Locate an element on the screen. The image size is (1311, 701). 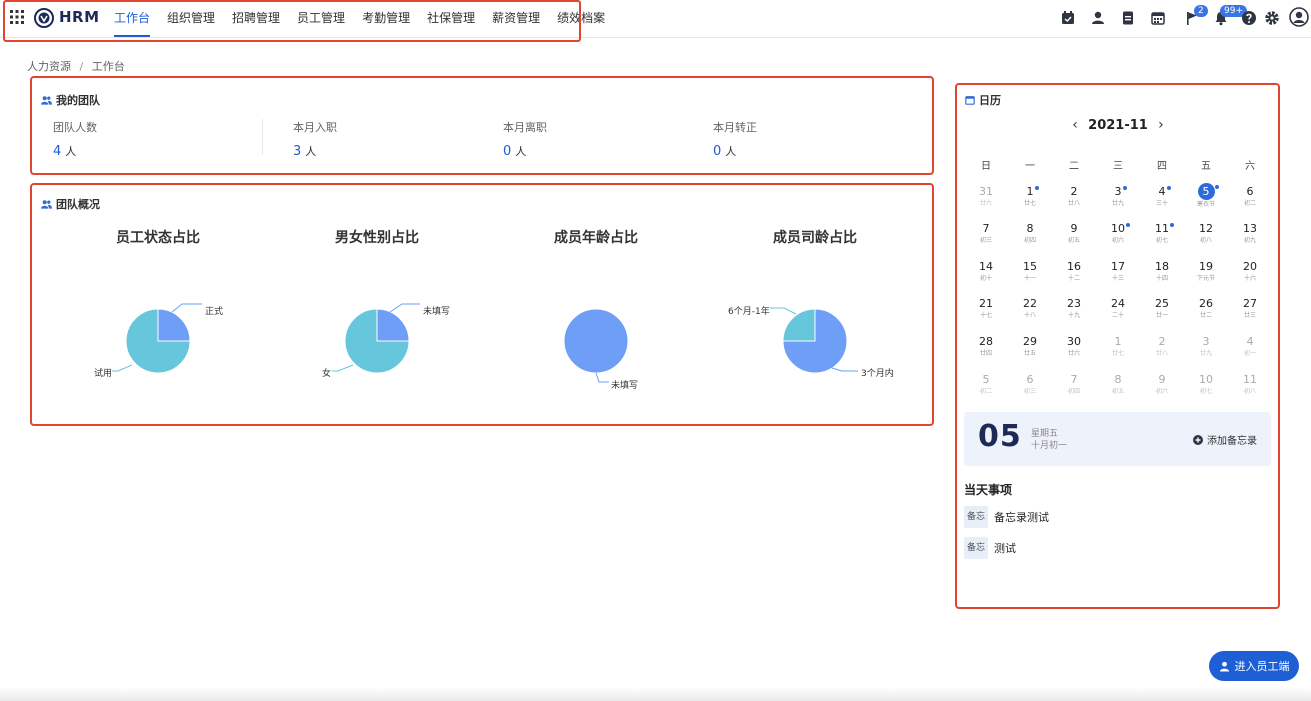
day-number: 5 is located at coordinates (986, 379).